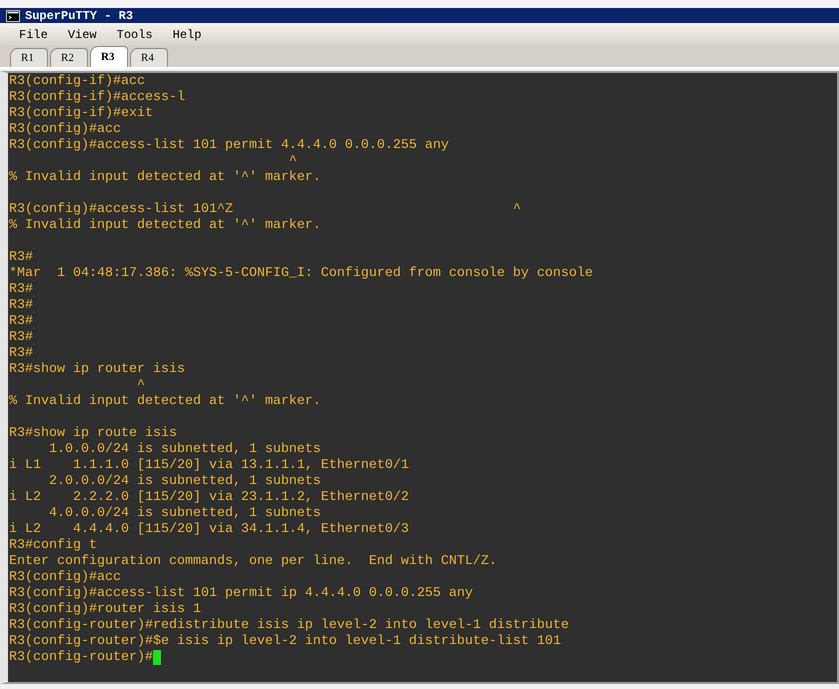  What do you see at coordinates (82, 35) in the screenshot?
I see `menu-item: View` at bounding box center [82, 35].